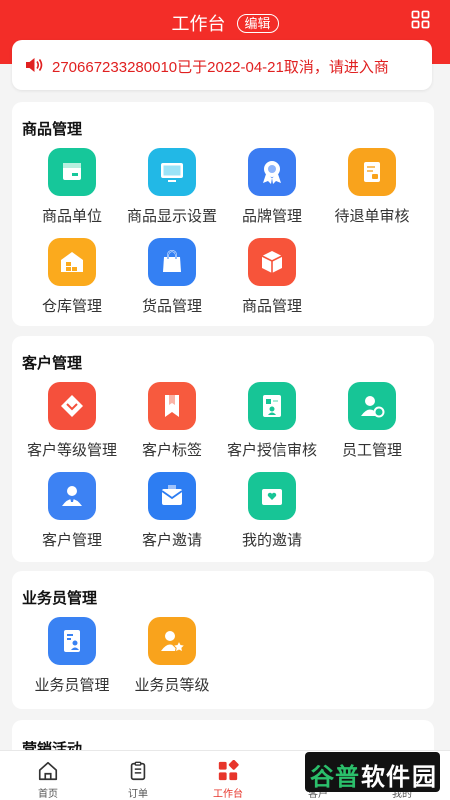 The height and width of the screenshot is (800, 450). What do you see at coordinates (228, 794) in the screenshot?
I see `tab-label: 工作台` at bounding box center [228, 794].